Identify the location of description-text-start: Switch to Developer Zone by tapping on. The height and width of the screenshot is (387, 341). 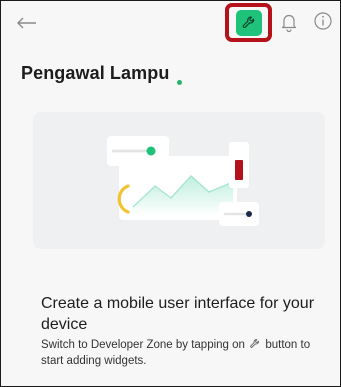
(143, 345).